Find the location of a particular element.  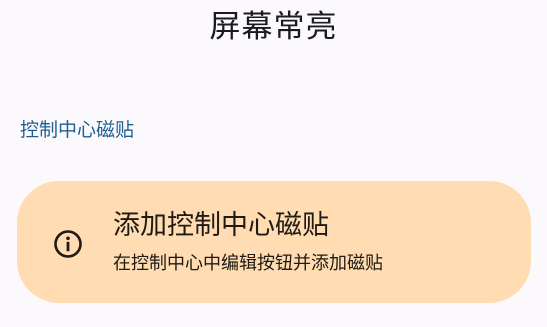

info-icon is located at coordinates (68, 244).